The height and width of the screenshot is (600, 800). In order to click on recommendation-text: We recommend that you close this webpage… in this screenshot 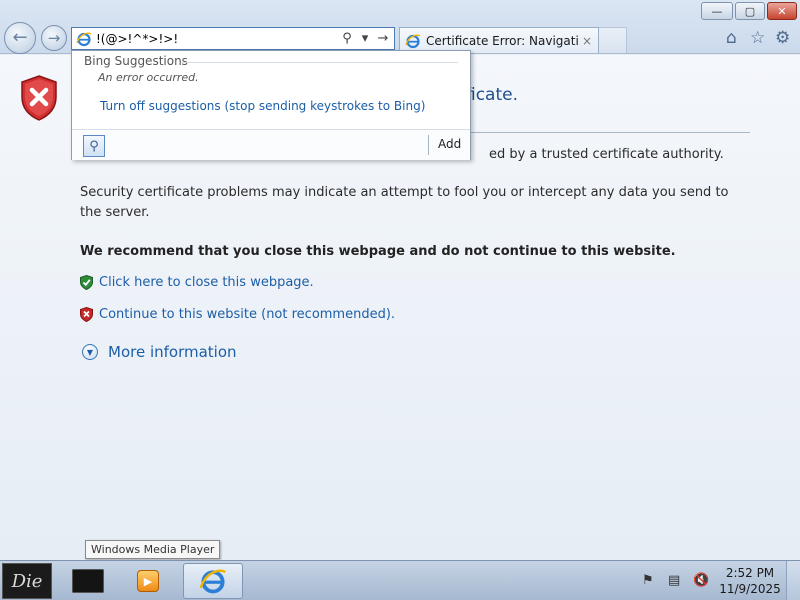, I will do `click(378, 251)`.